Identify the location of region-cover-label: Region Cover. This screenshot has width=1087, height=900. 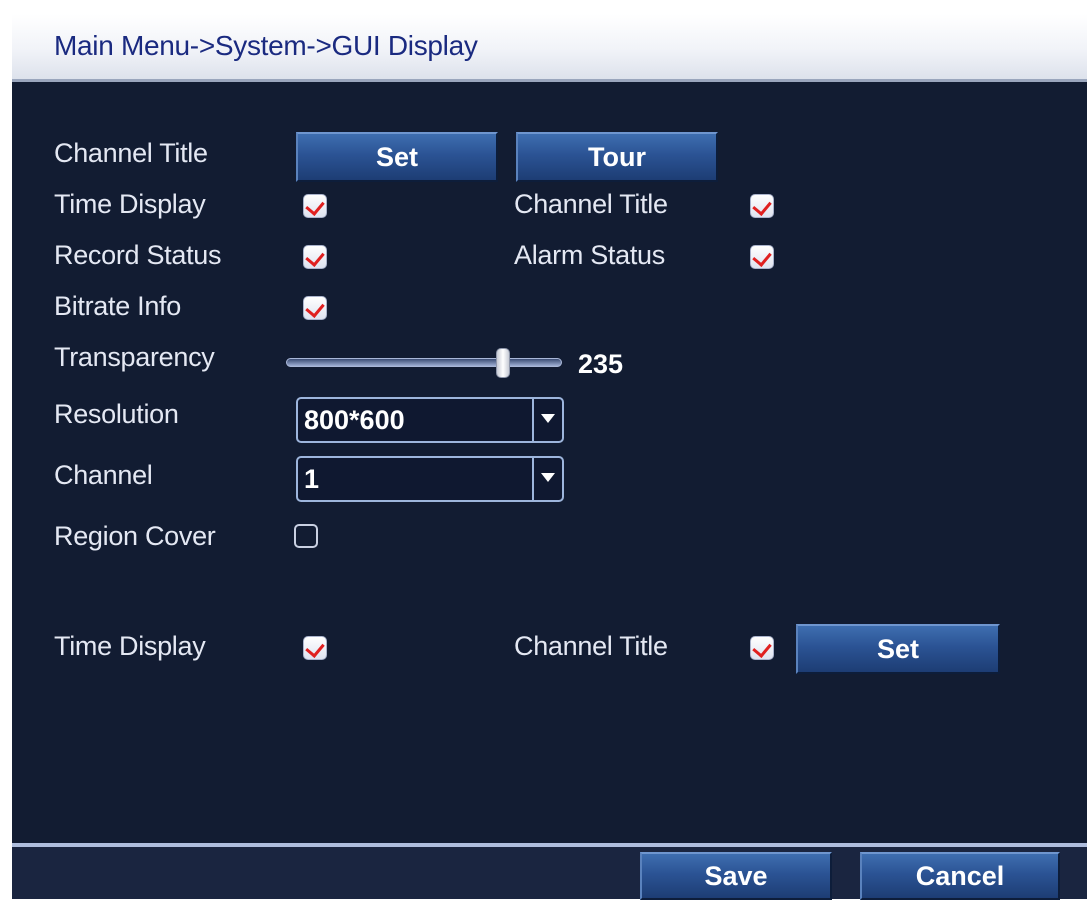
(135, 536).